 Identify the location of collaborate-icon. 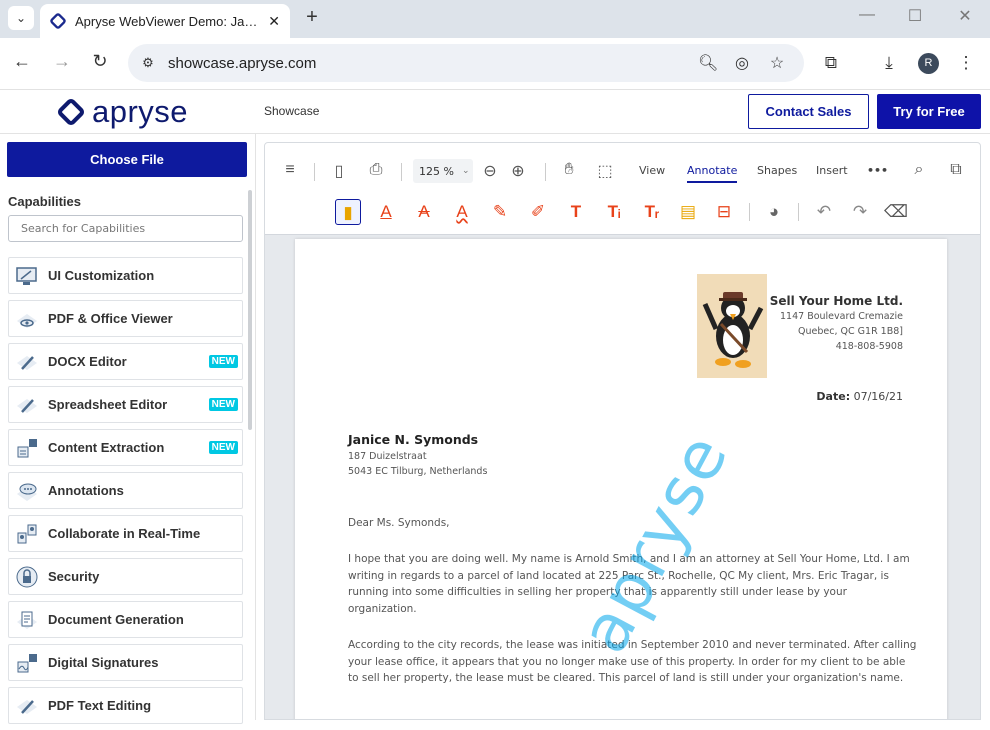
(27, 534).